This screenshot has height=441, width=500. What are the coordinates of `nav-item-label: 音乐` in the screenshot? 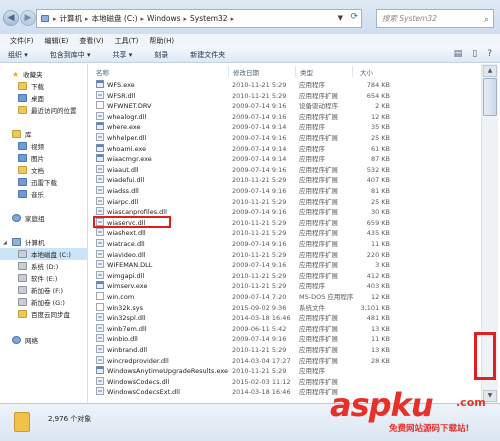 It's located at (37, 195).